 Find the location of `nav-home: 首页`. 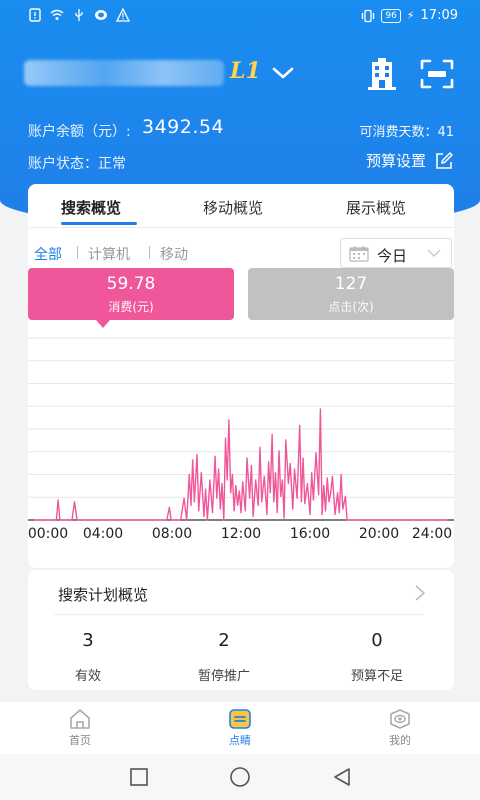

nav-home: 首页 is located at coordinates (80, 728).